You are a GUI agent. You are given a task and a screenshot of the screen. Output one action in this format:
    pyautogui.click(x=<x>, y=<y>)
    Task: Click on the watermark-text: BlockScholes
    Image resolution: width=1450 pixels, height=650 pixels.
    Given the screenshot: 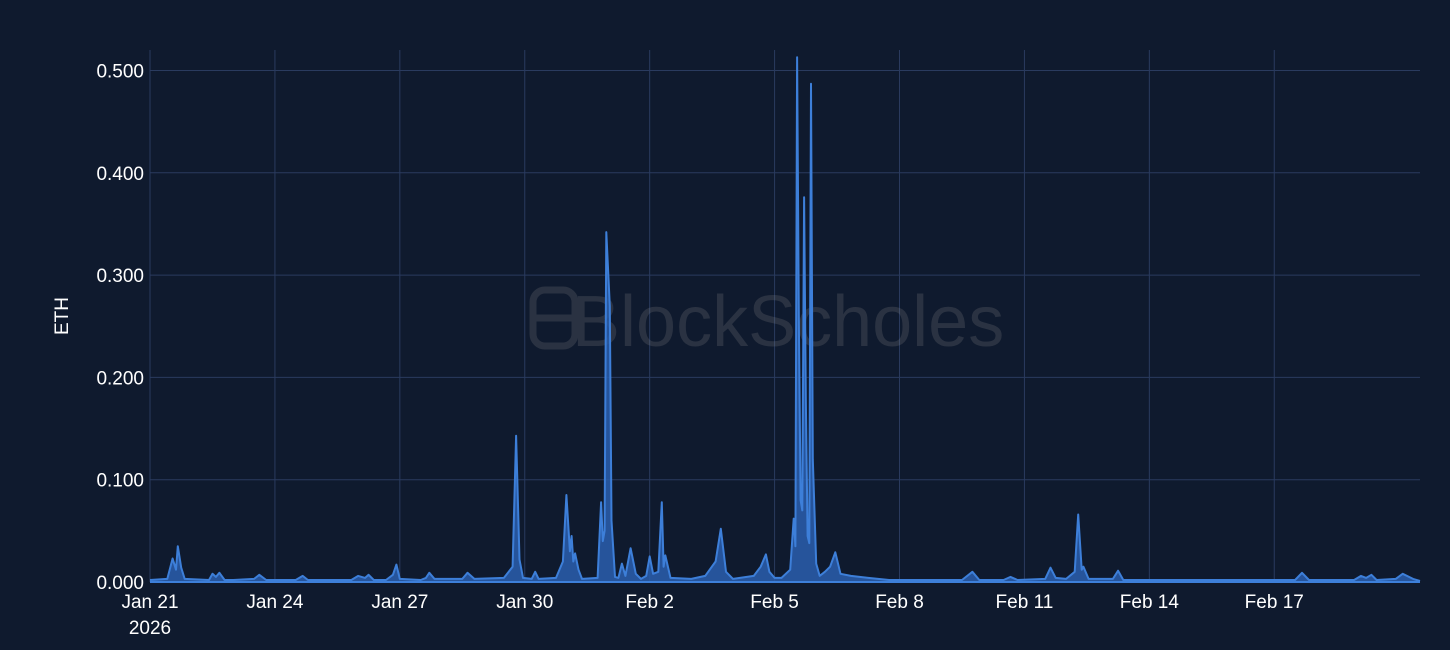 What is the action you would take?
    pyautogui.click(x=788, y=322)
    